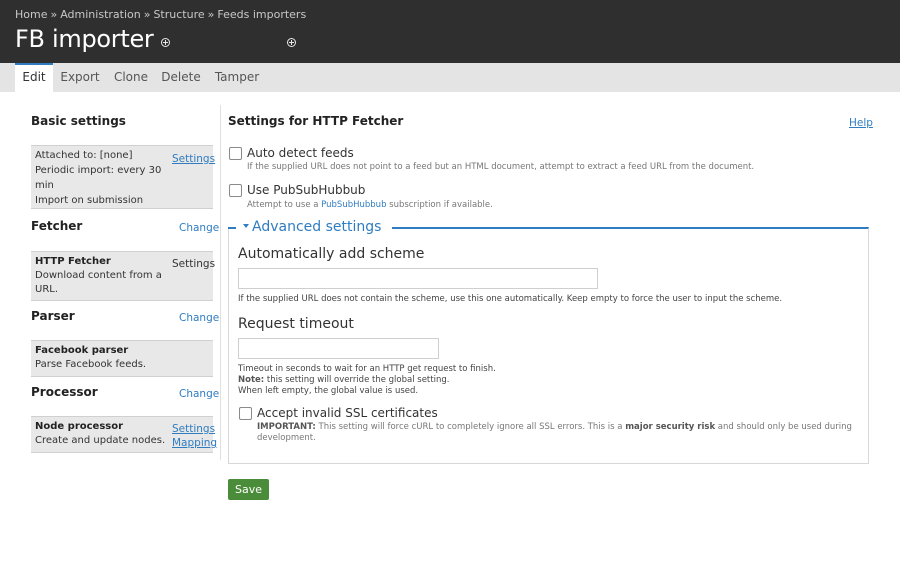  Describe the element at coordinates (338, 348) in the screenshot. I see `timeout-input` at that location.